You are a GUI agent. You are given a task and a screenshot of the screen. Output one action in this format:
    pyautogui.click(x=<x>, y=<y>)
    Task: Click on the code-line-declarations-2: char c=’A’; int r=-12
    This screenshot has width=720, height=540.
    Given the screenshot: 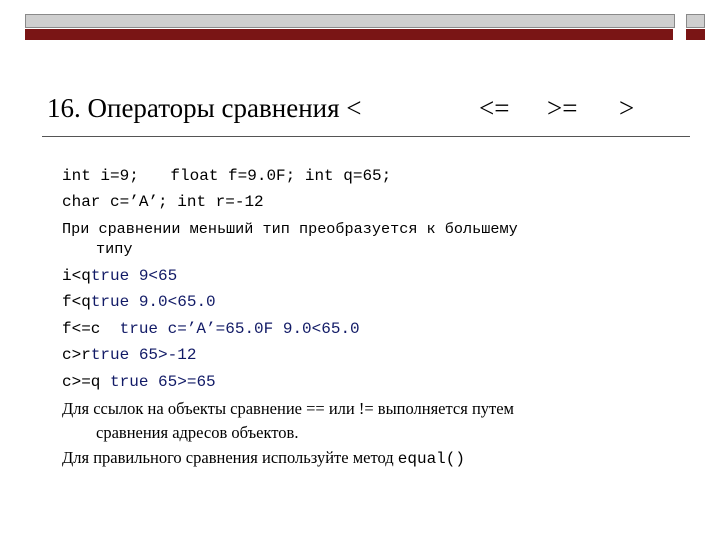 What is the action you would take?
    pyautogui.click(x=163, y=202)
    